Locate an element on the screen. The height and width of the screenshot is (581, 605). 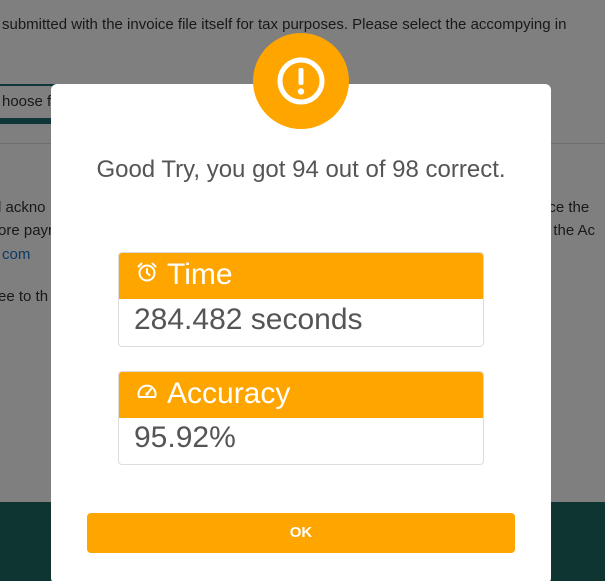
accuracy-value: 95.92% is located at coordinates (185, 437).